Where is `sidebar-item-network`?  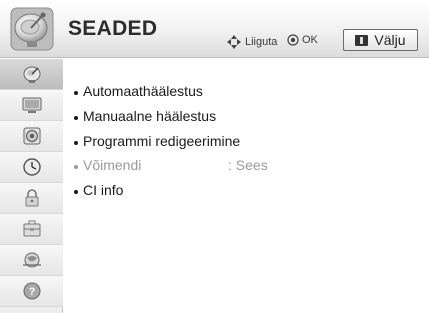
sidebar-item-network is located at coordinates (31, 260).